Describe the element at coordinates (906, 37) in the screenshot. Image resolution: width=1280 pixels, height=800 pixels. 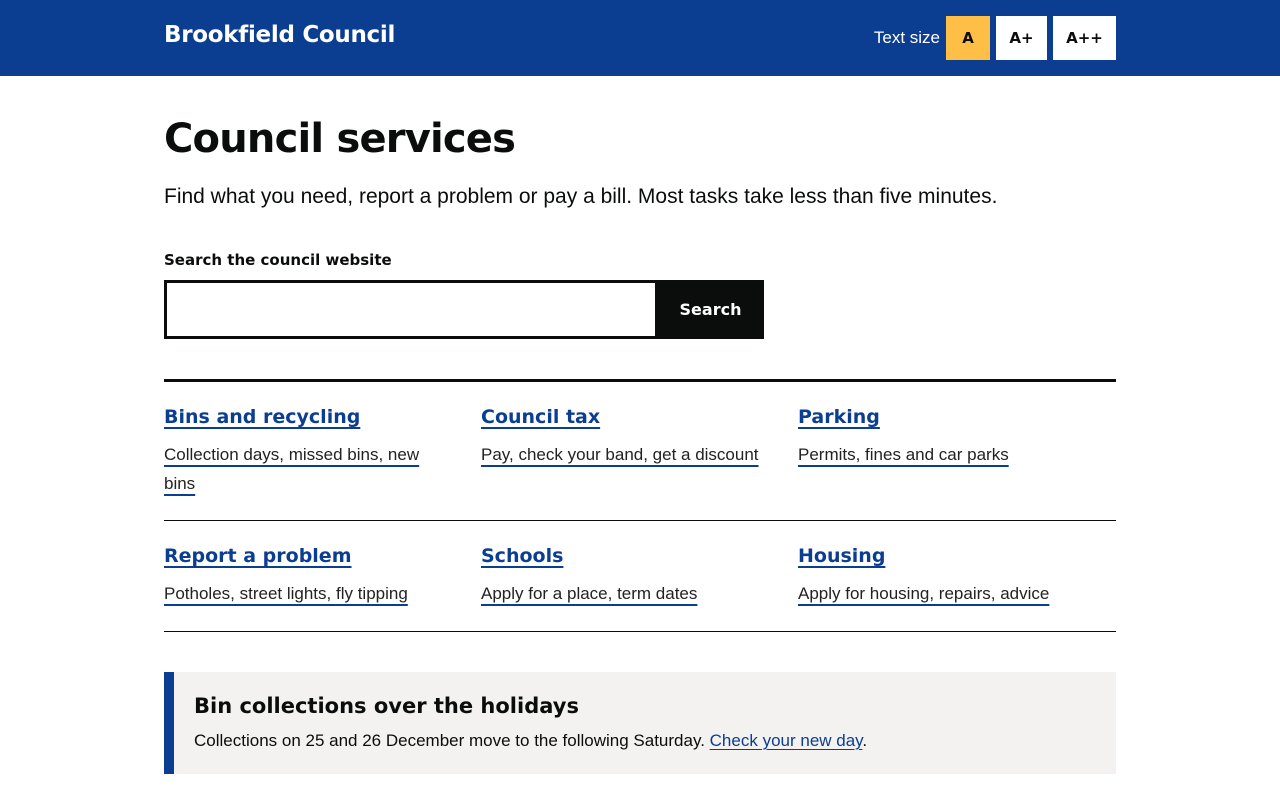
I see `text-size-label: Text size` at that location.